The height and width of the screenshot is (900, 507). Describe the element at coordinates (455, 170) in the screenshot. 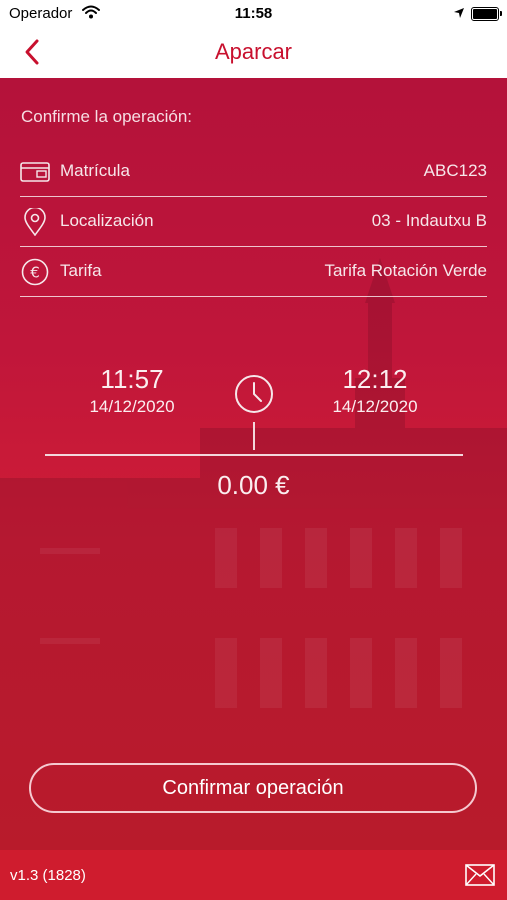

I see `row-value: ABC123` at that location.